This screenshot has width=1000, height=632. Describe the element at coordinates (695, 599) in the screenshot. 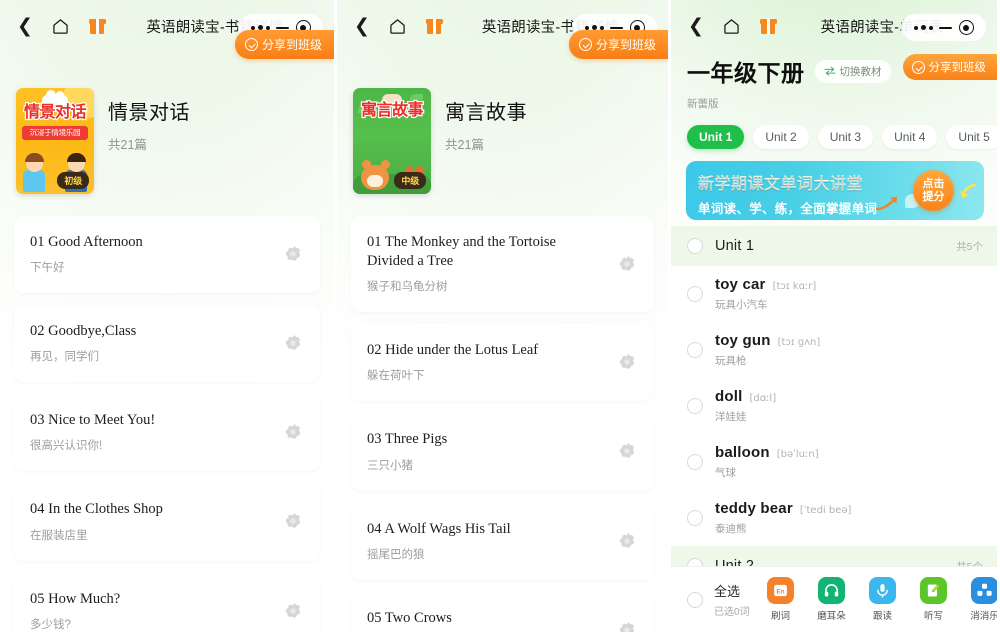

I see `select-all-radio` at that location.